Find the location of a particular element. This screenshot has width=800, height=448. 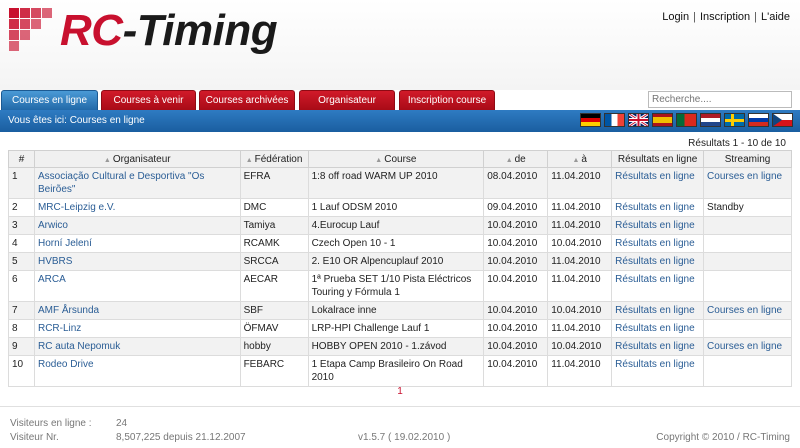

site-logo: RC-Timing is located at coordinates (169, 31).